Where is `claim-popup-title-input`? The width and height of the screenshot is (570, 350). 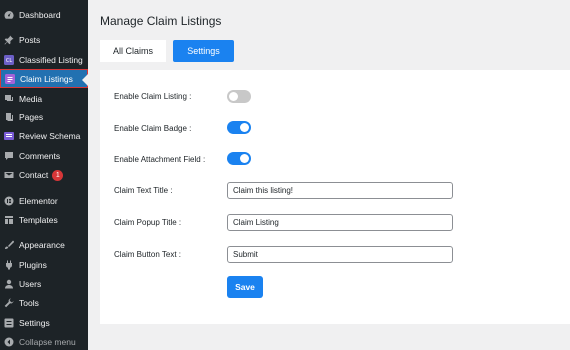
claim-popup-title-input is located at coordinates (340, 222).